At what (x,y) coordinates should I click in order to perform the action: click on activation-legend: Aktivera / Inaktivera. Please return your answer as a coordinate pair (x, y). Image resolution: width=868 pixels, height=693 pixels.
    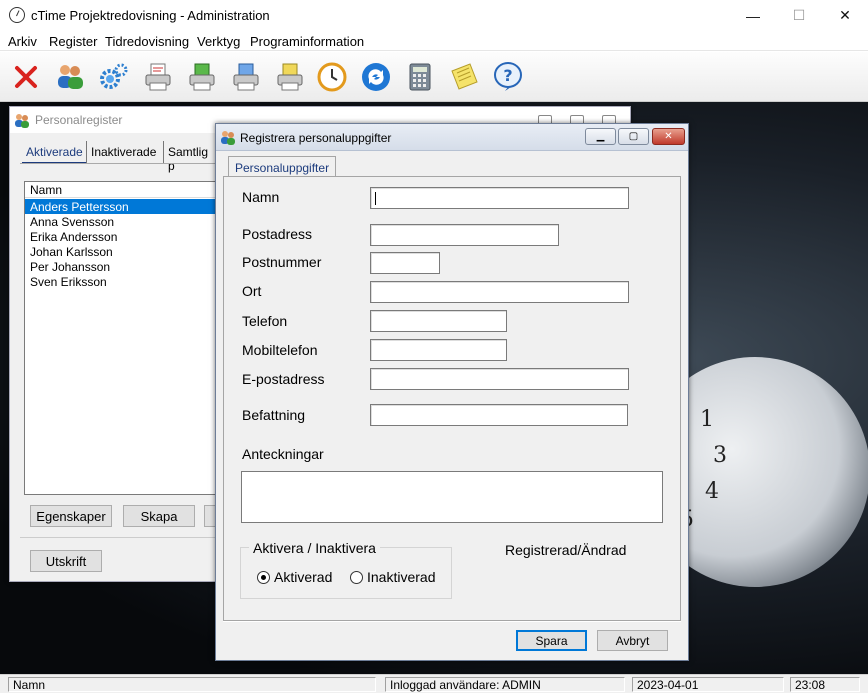
    Looking at the image, I should click on (314, 548).